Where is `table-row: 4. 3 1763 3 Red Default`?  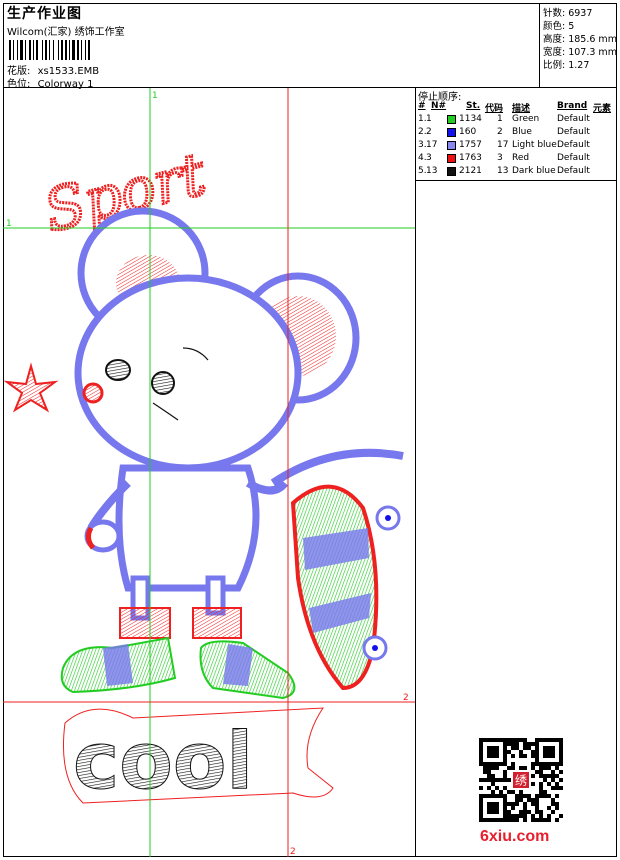
table-row: 4. 3 1763 3 Red Default is located at coordinates (516, 158).